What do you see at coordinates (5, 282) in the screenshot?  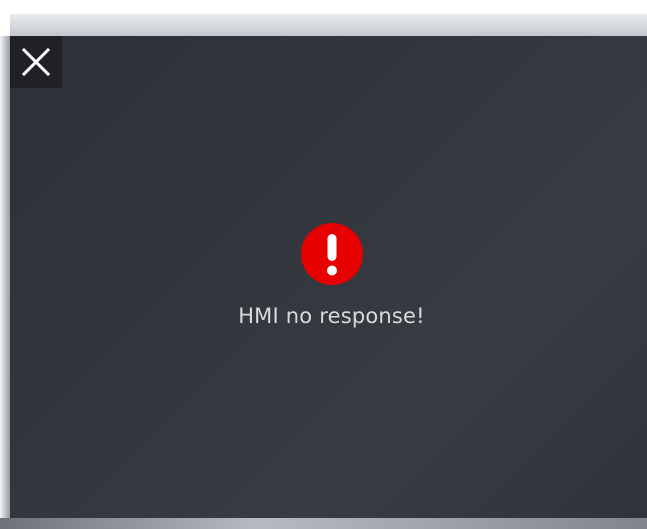 I see `window-frame-left` at bounding box center [5, 282].